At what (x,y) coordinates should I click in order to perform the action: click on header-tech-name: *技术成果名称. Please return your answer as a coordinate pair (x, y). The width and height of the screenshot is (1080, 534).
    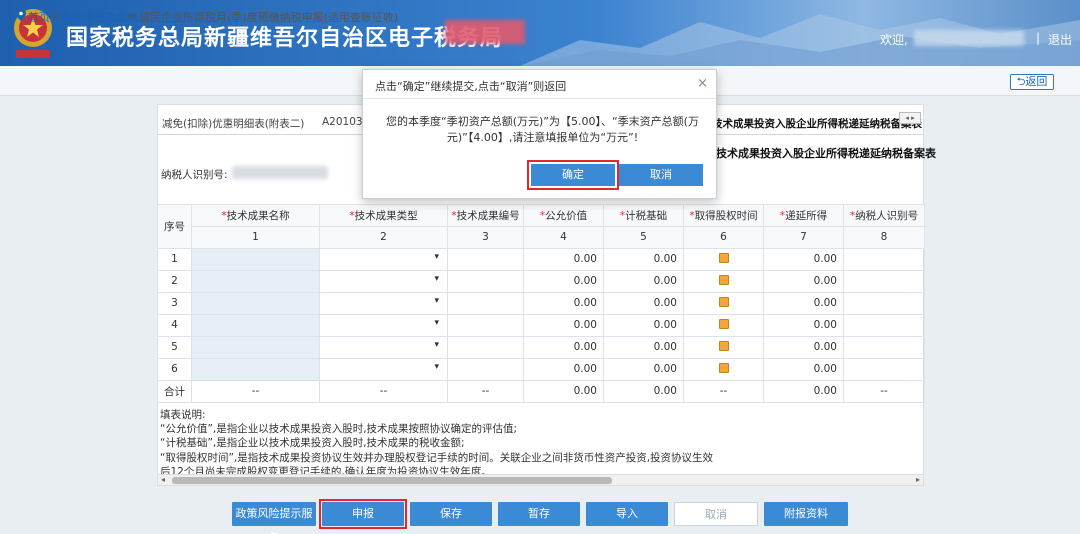
    Looking at the image, I should click on (255, 215).